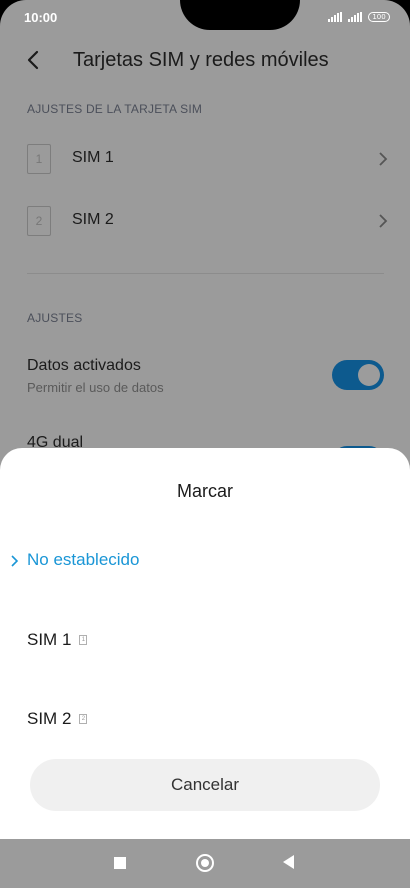  I want to click on sim-2-icon: 2, so click(83, 719).